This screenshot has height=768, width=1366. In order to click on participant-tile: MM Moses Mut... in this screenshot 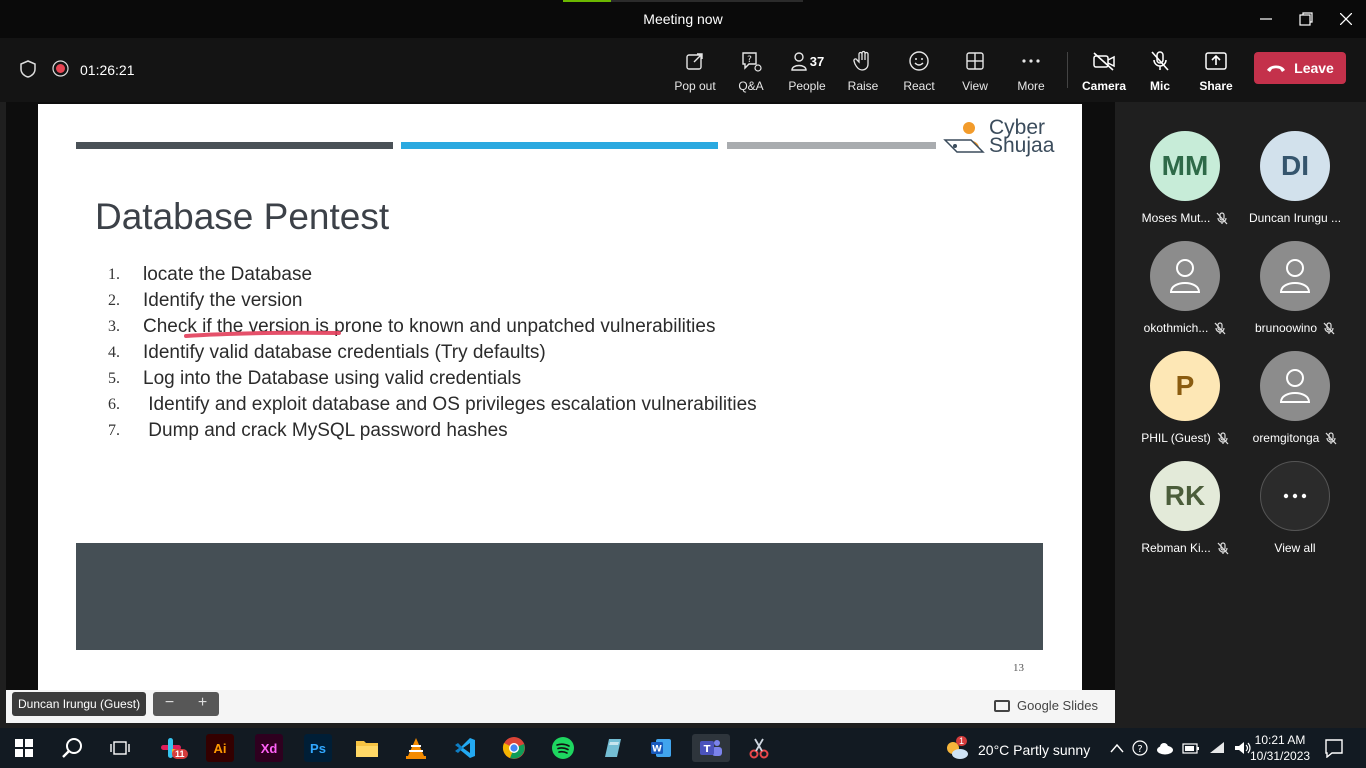, I will do `click(1185, 178)`.